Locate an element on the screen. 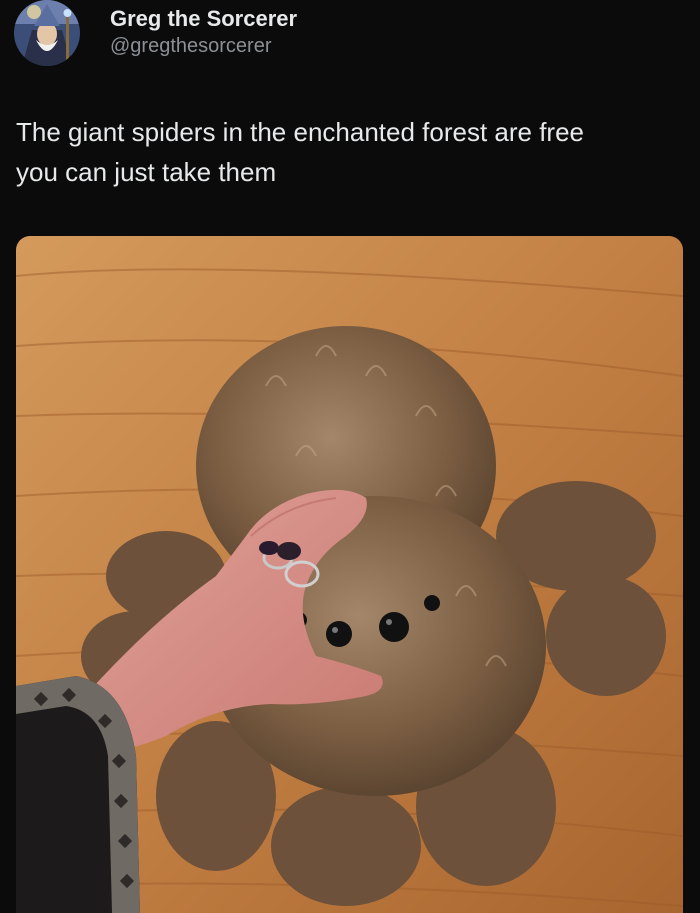  author-names: Greg the Sorcerer @gregthesorcerer is located at coordinates (203, 31).